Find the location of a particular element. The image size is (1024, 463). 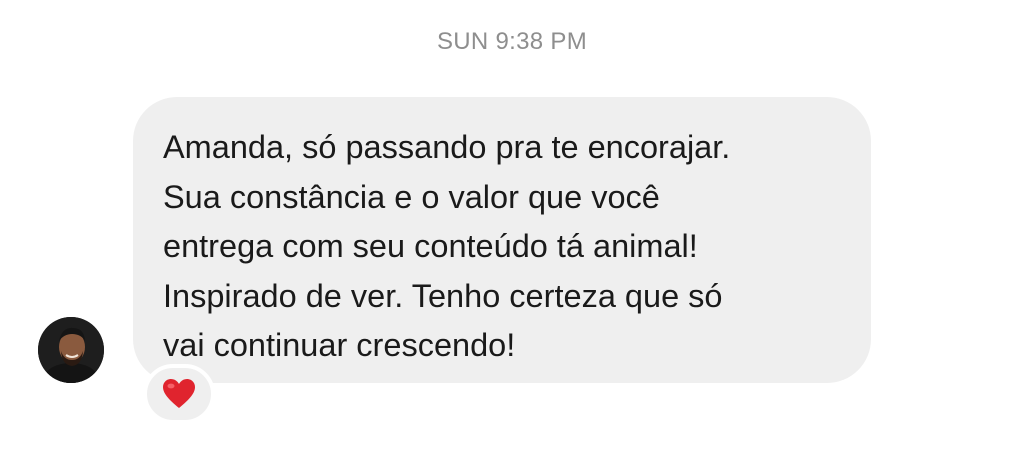

reaction-badge is located at coordinates (179, 394).